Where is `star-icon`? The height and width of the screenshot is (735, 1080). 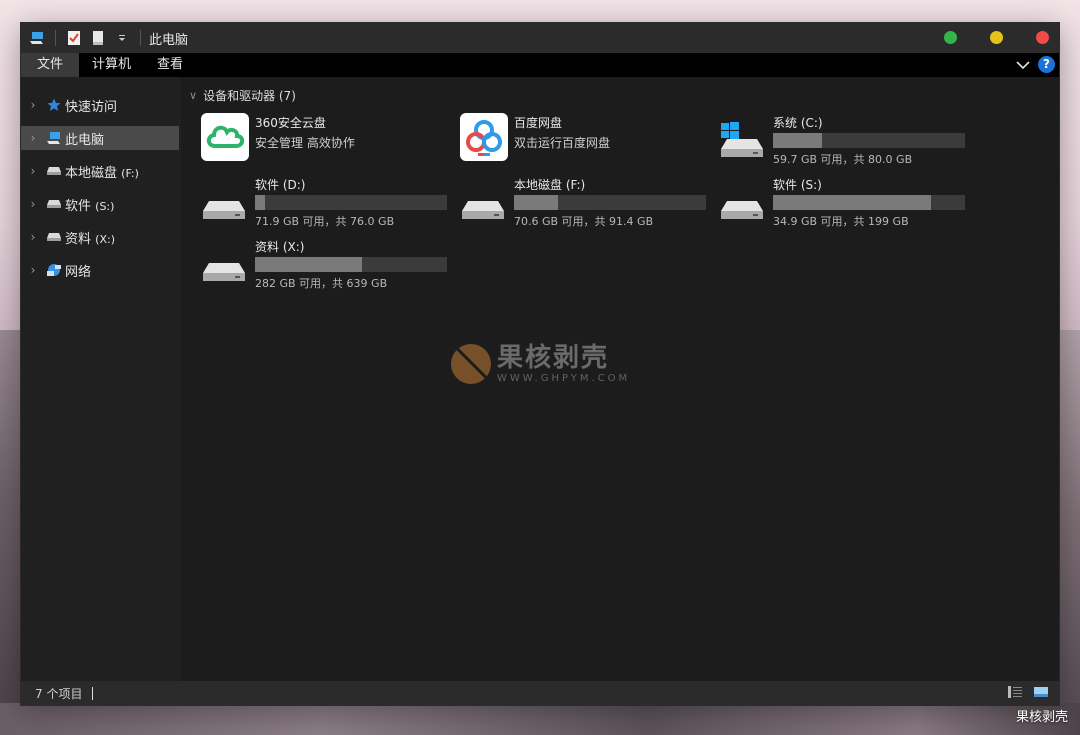 star-icon is located at coordinates (54, 105).